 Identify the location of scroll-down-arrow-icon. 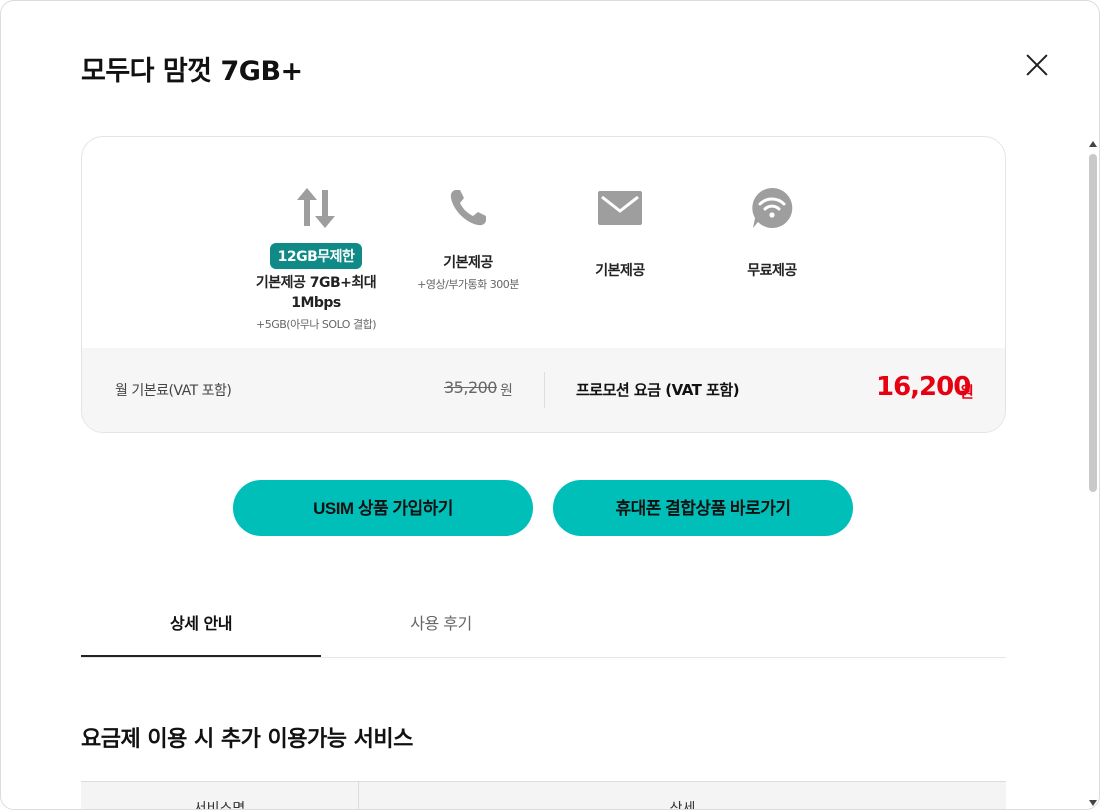
(1093, 803).